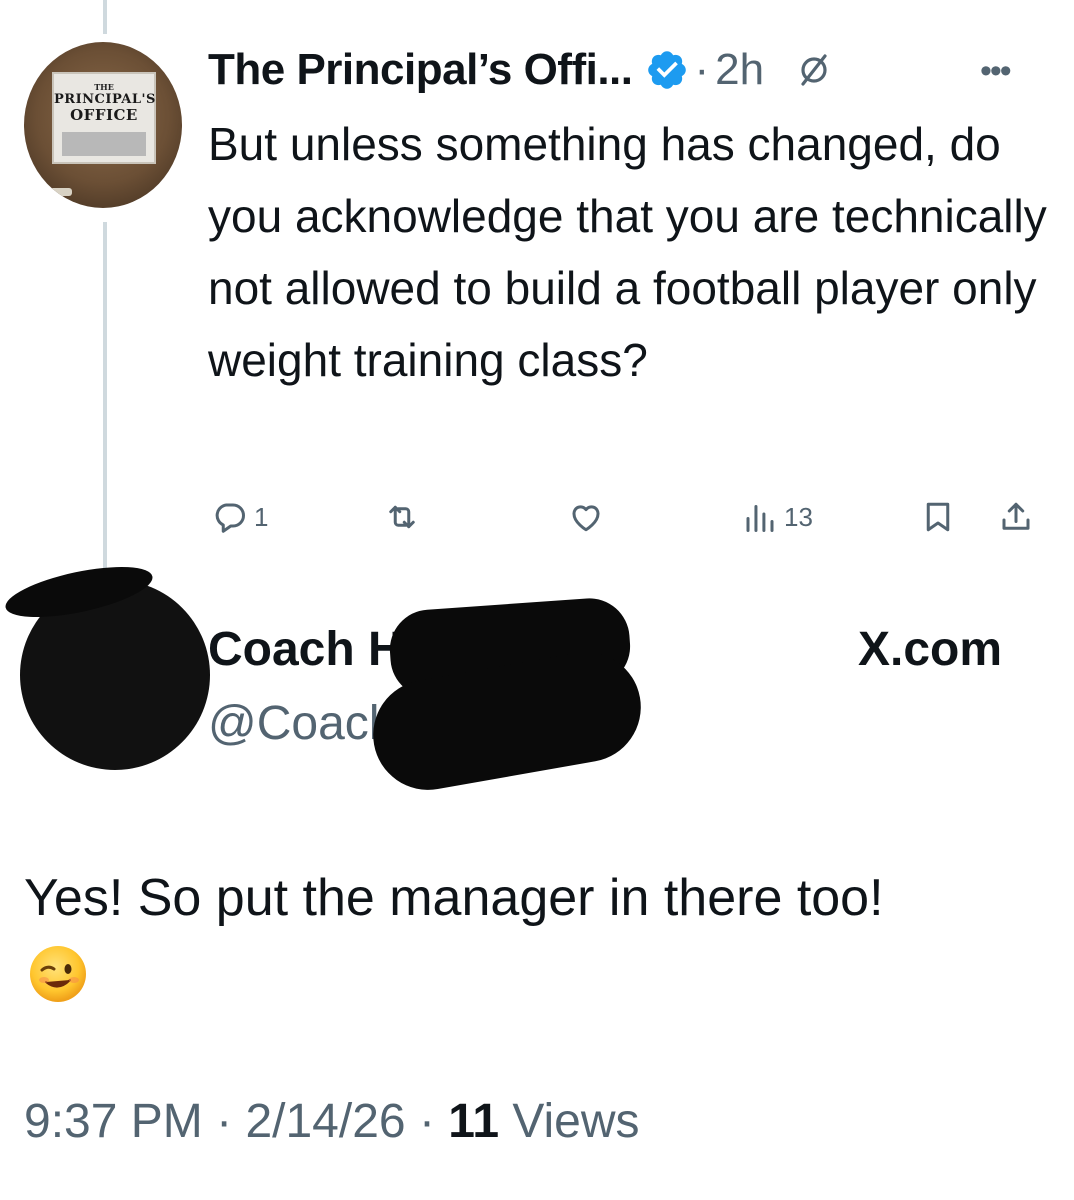  I want to click on tweet-timestamp: 9:37 PM · 2/14/26 · 11 Views, so click(332, 1121).